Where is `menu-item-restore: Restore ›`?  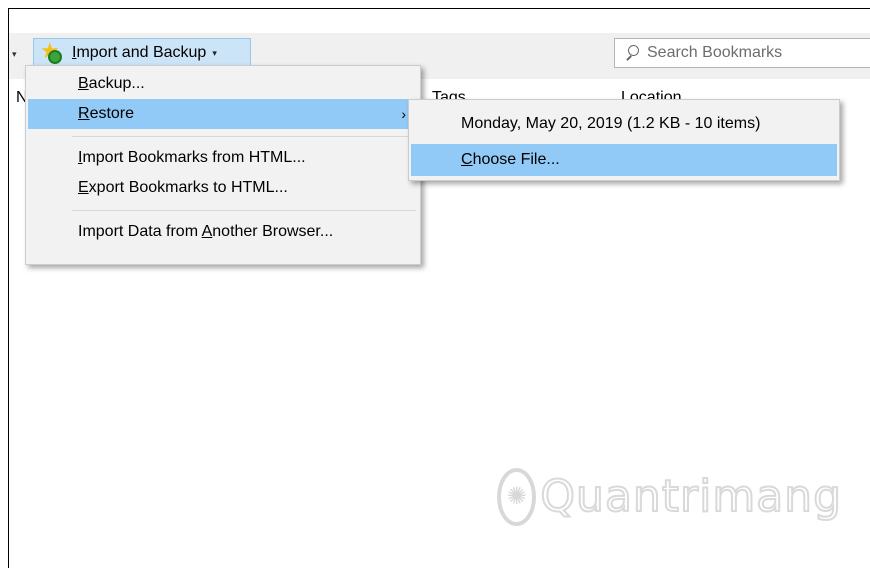 menu-item-restore: Restore › is located at coordinates (223, 114).